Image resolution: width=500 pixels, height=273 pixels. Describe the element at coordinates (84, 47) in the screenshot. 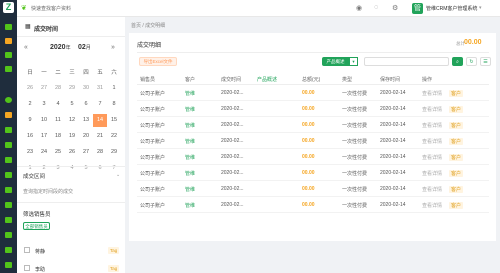

I see `calendar-month: 02月` at that location.